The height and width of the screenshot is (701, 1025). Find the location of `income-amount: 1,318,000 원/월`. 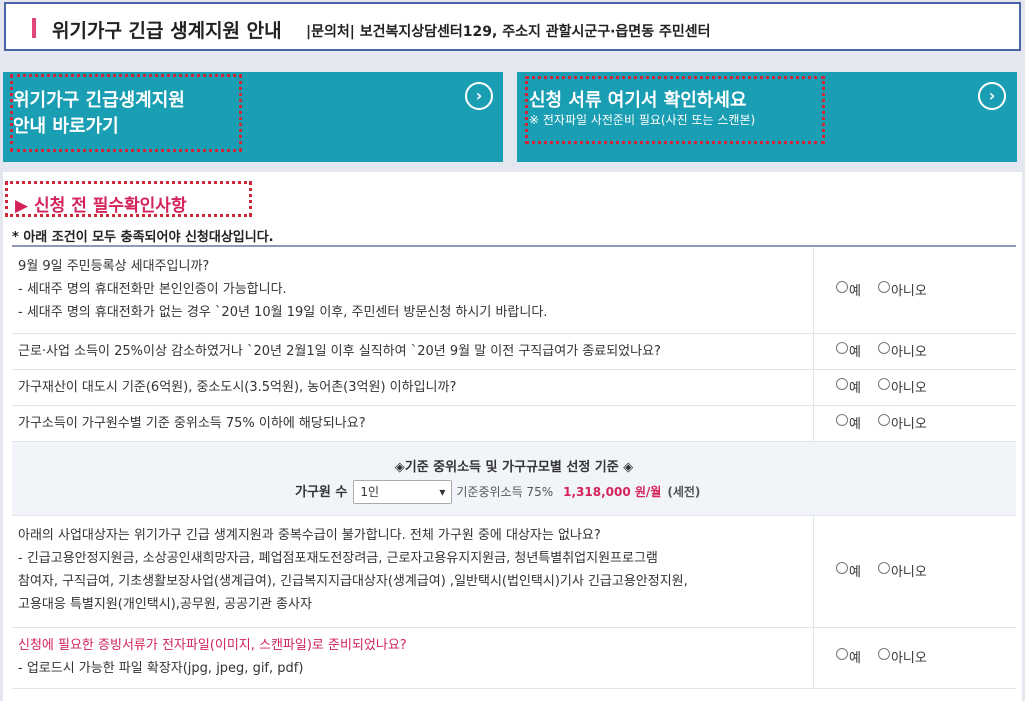

income-amount: 1,318,000 원/월 is located at coordinates (612, 491).